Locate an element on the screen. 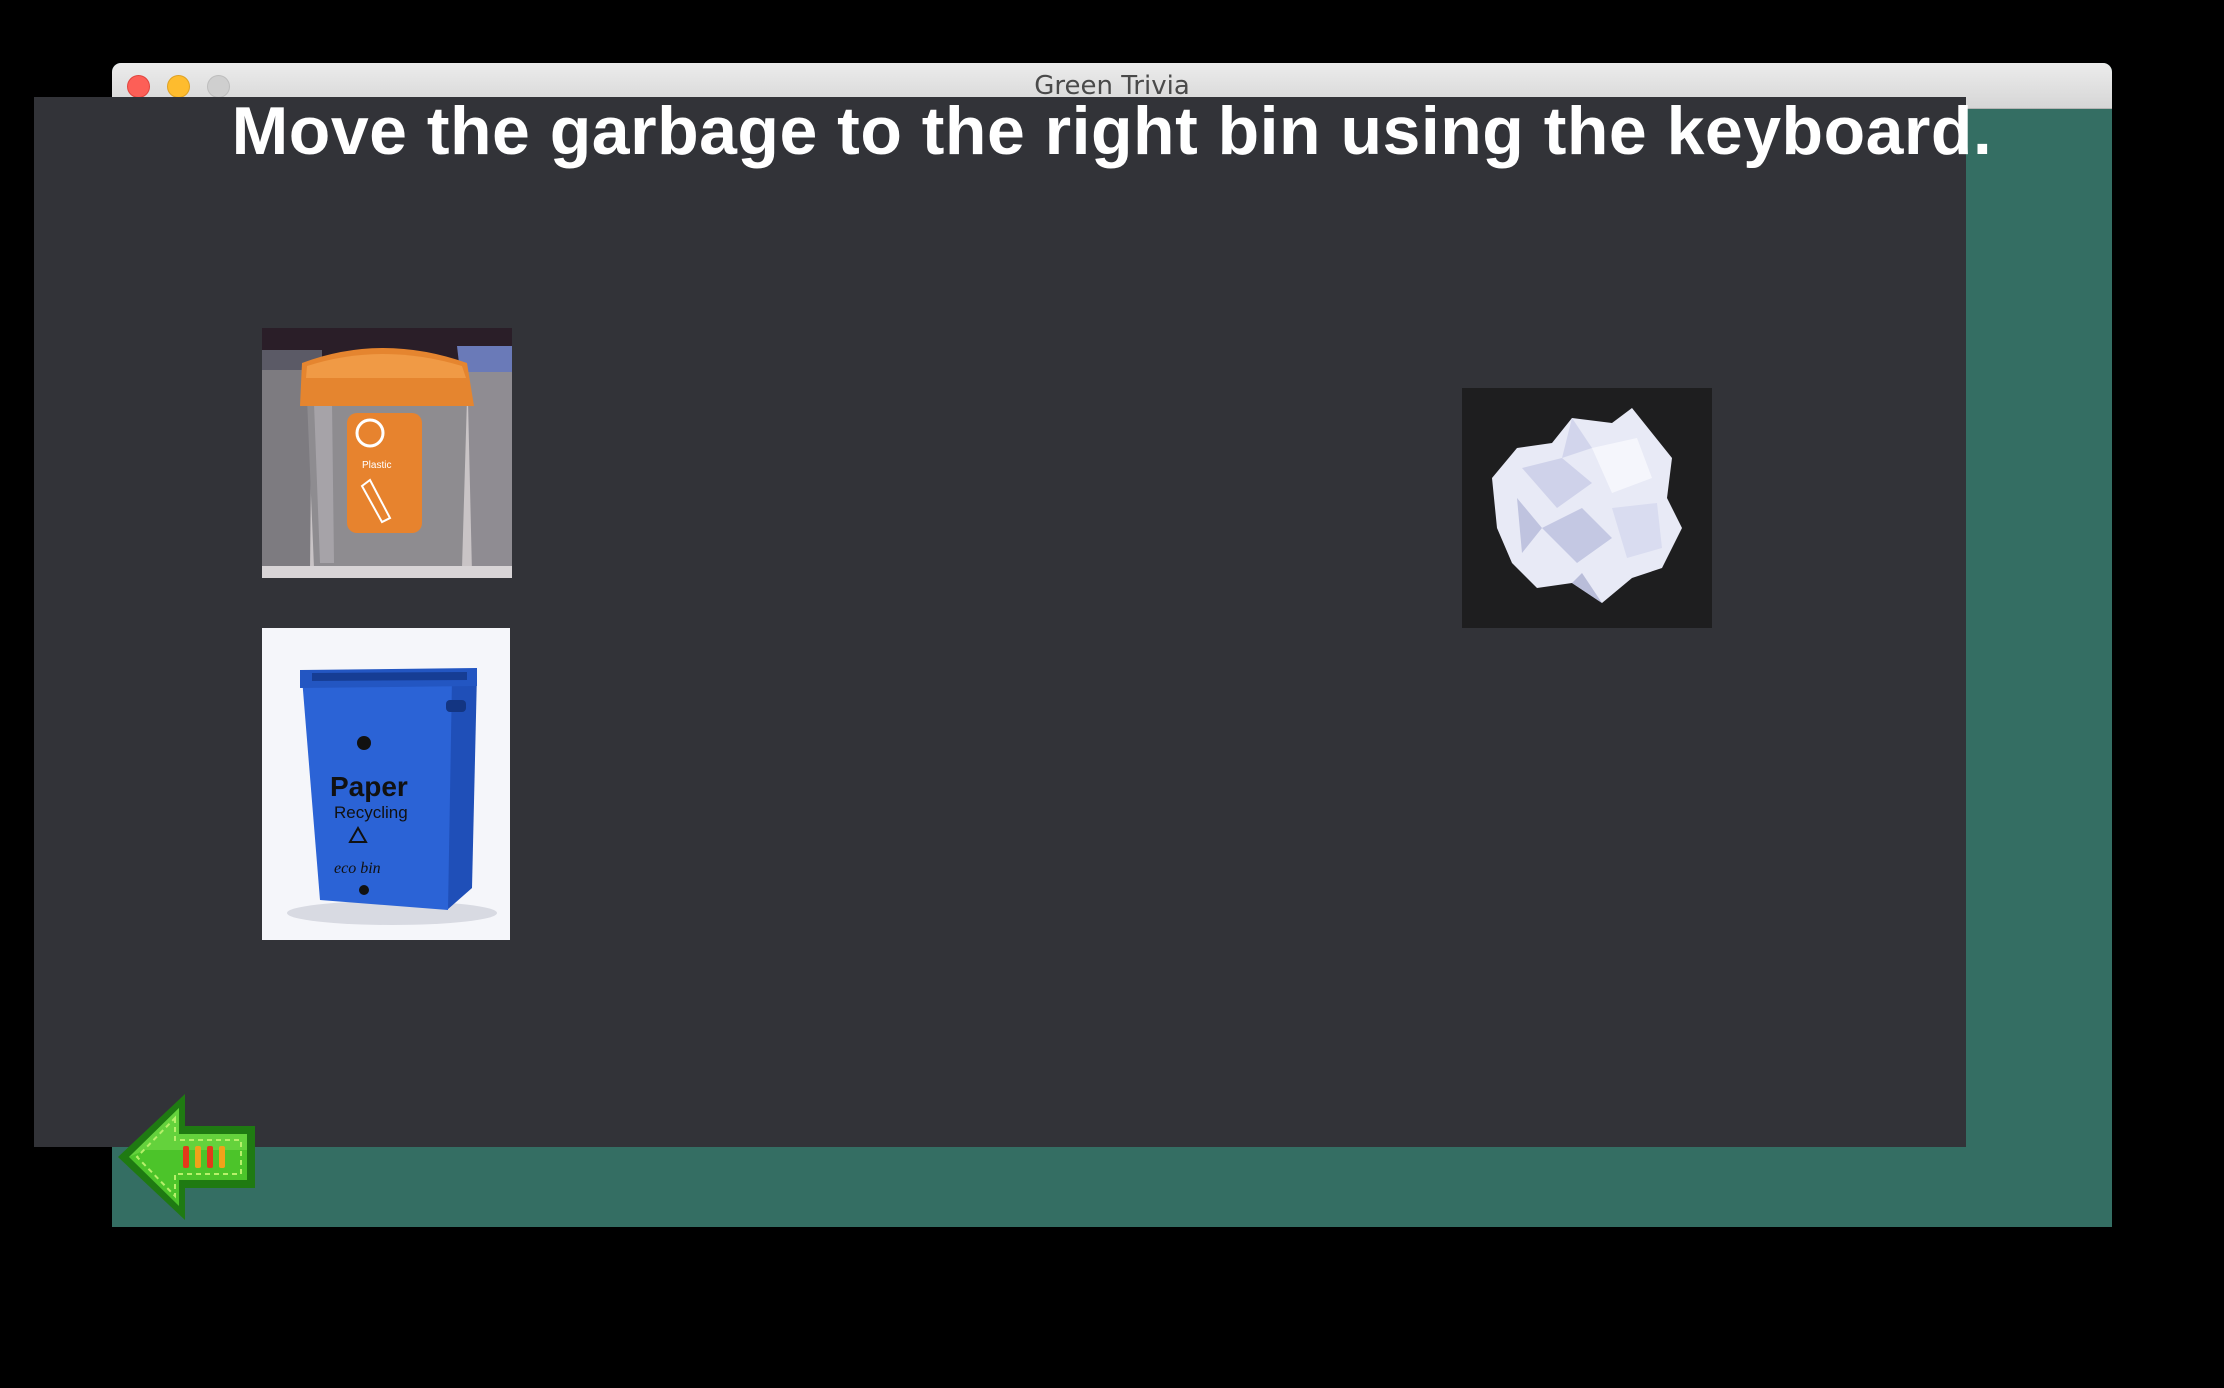  garbage-item is located at coordinates (1587, 508).